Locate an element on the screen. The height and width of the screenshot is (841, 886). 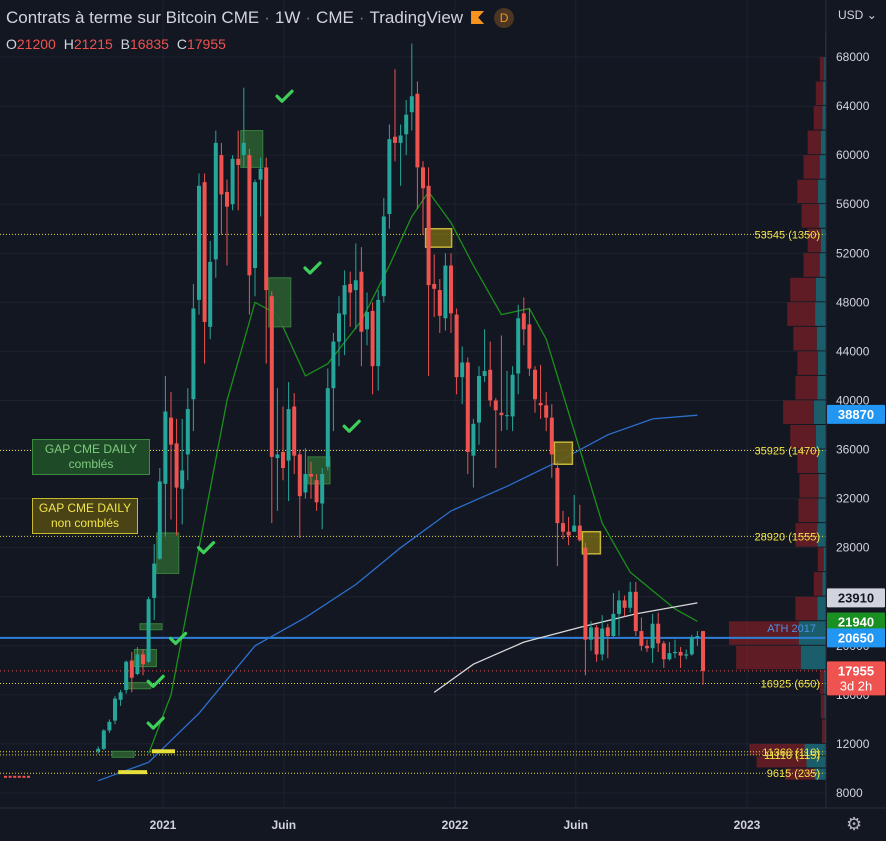
price-axis-tick: 60000 is located at coordinates (853, 155).